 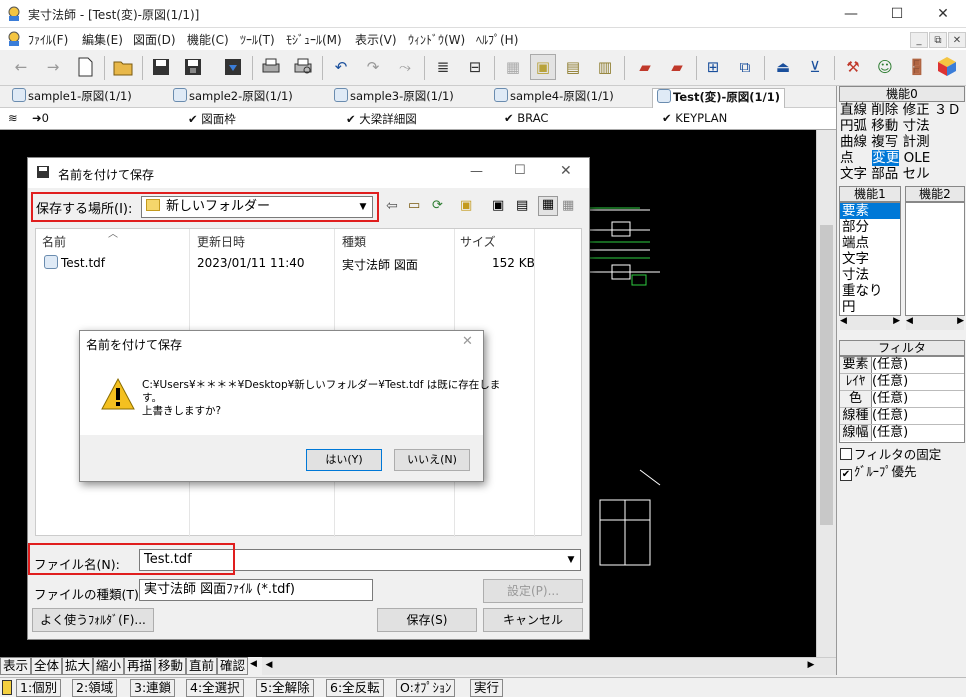 What do you see at coordinates (902, 365) in the screenshot?
I see `filter-row: 要素 (任意)` at bounding box center [902, 365].